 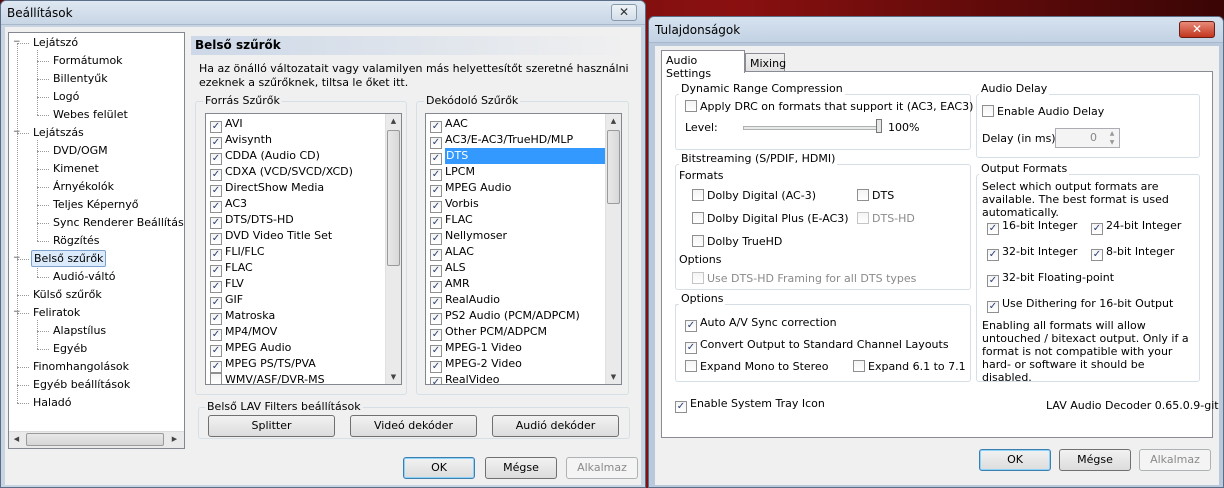 I want to click on filter-checkbox: ✓ ALAC, so click(x=516, y=252).